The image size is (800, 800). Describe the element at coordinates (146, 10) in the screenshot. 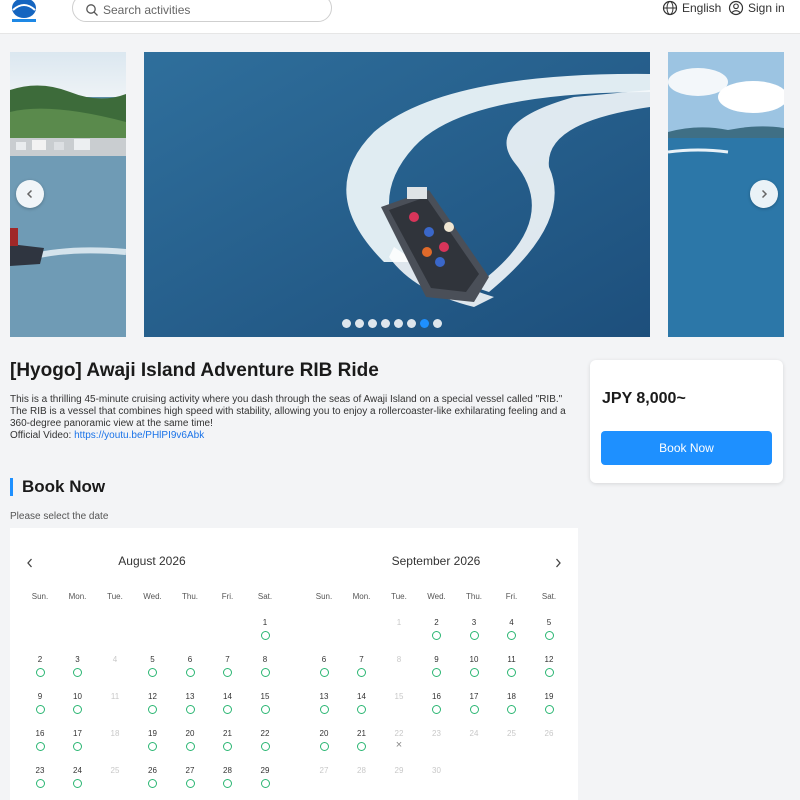

I see `search-input: Search activities` at that location.